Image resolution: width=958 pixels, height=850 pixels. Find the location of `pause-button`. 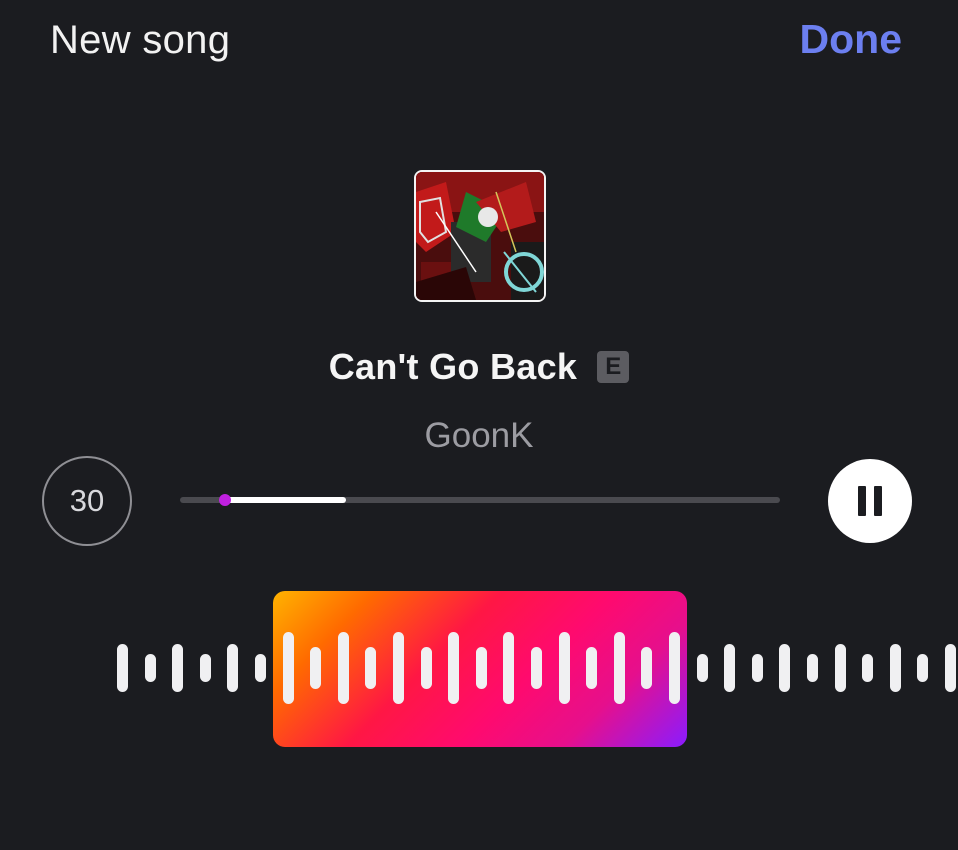

pause-button is located at coordinates (870, 501).